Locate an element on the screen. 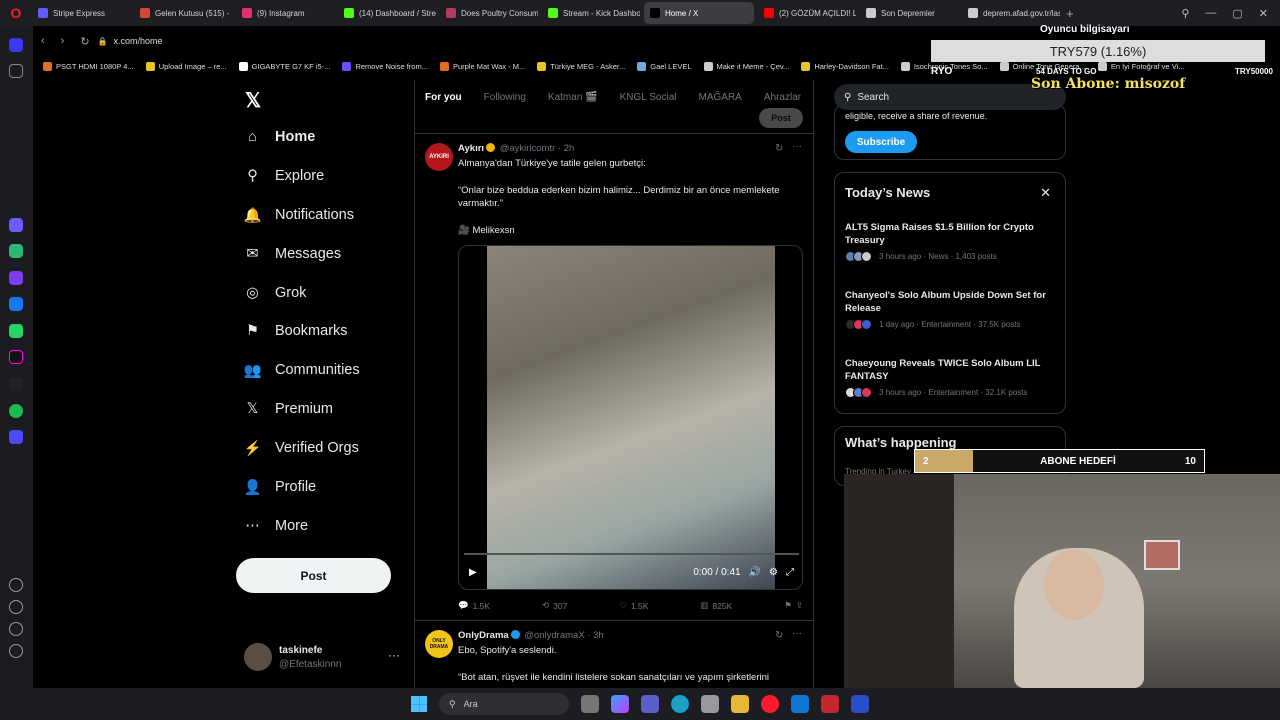 The width and height of the screenshot is (1280, 720). browser-tab: (14) Dashboard / Stream is located at coordinates (387, 13).